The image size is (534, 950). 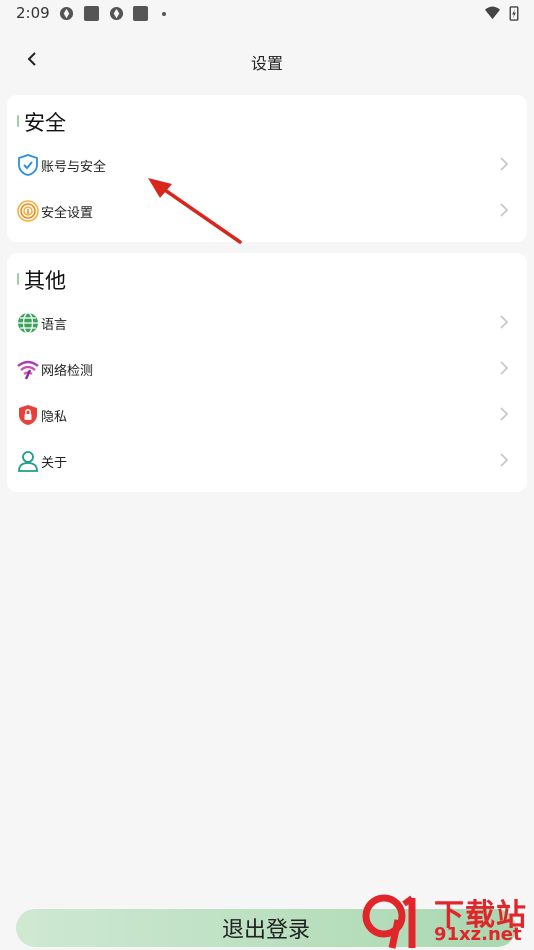 What do you see at coordinates (28, 461) in the screenshot?
I see `person-icon` at bounding box center [28, 461].